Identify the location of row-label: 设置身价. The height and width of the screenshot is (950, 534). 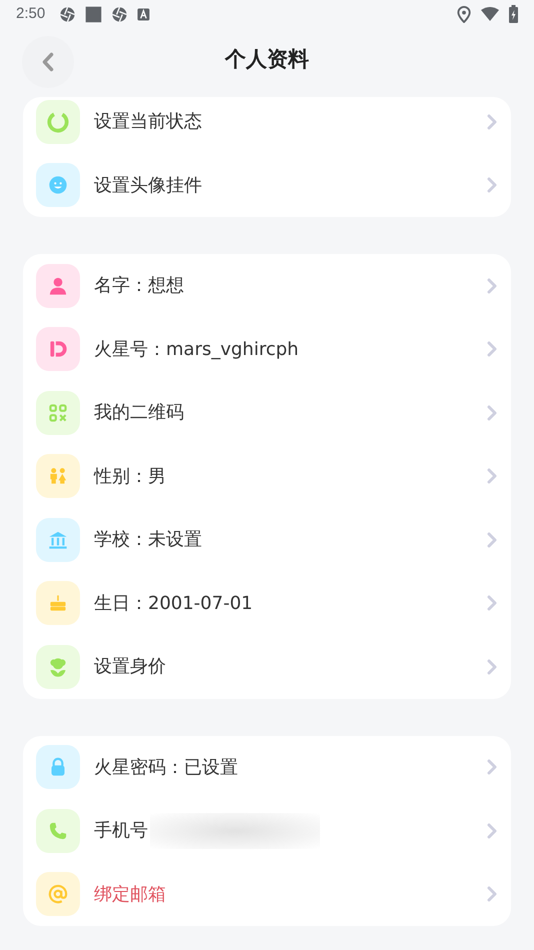
(130, 666).